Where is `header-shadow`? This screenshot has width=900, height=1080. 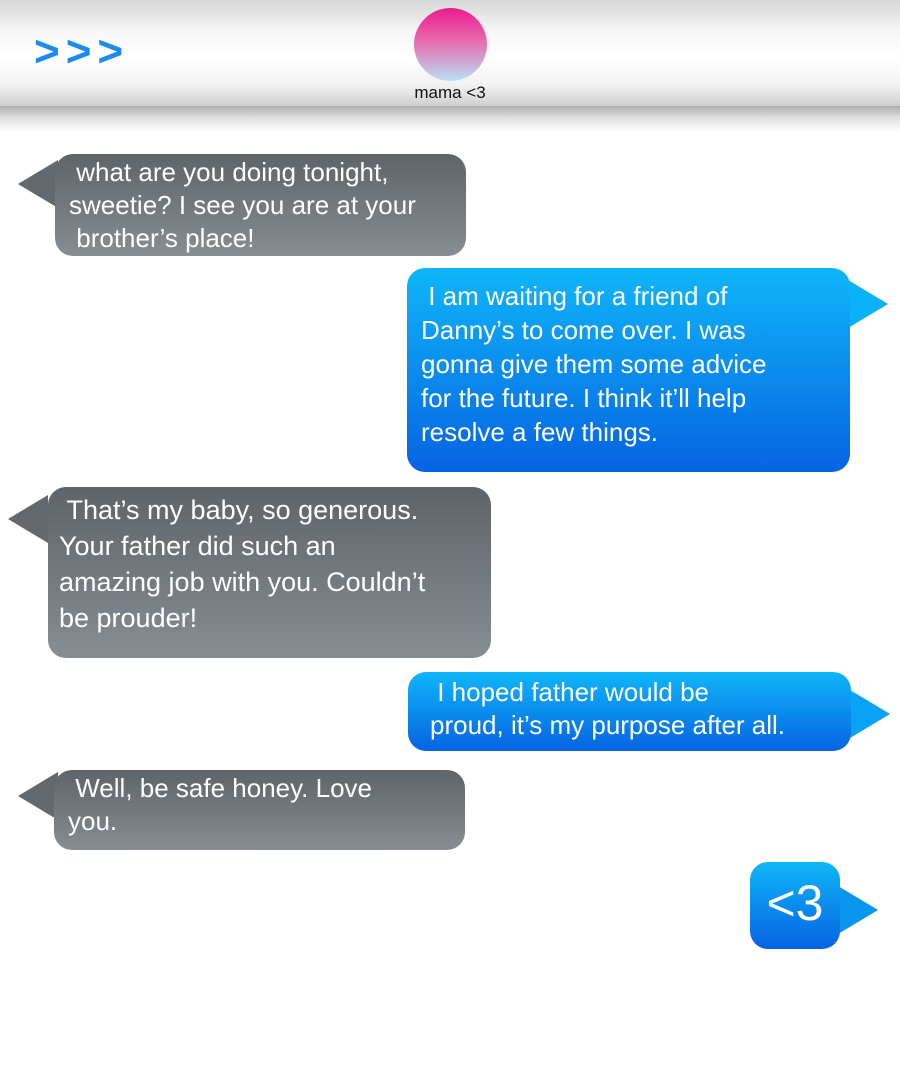 header-shadow is located at coordinates (450, 119).